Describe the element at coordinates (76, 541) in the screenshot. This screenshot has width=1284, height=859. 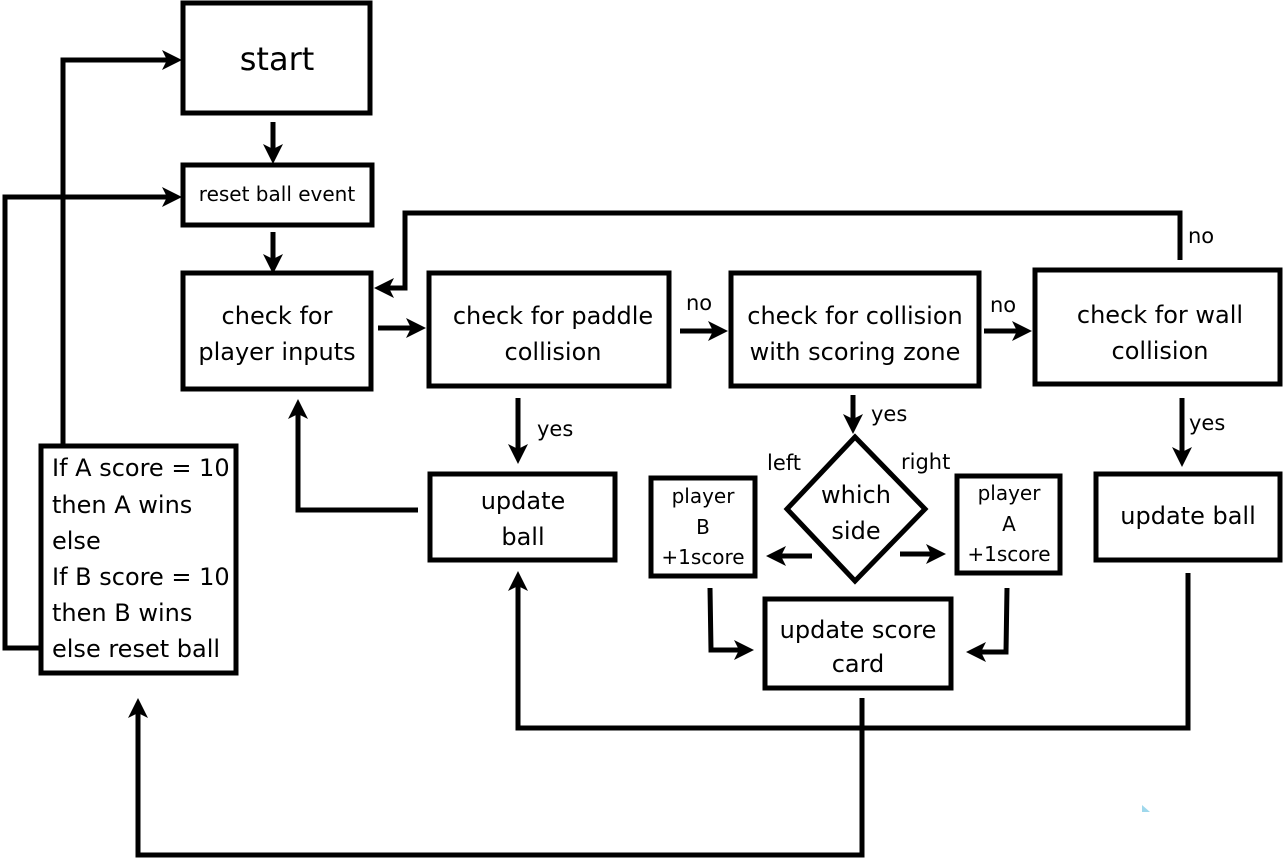
I see `node-text: else` at that location.